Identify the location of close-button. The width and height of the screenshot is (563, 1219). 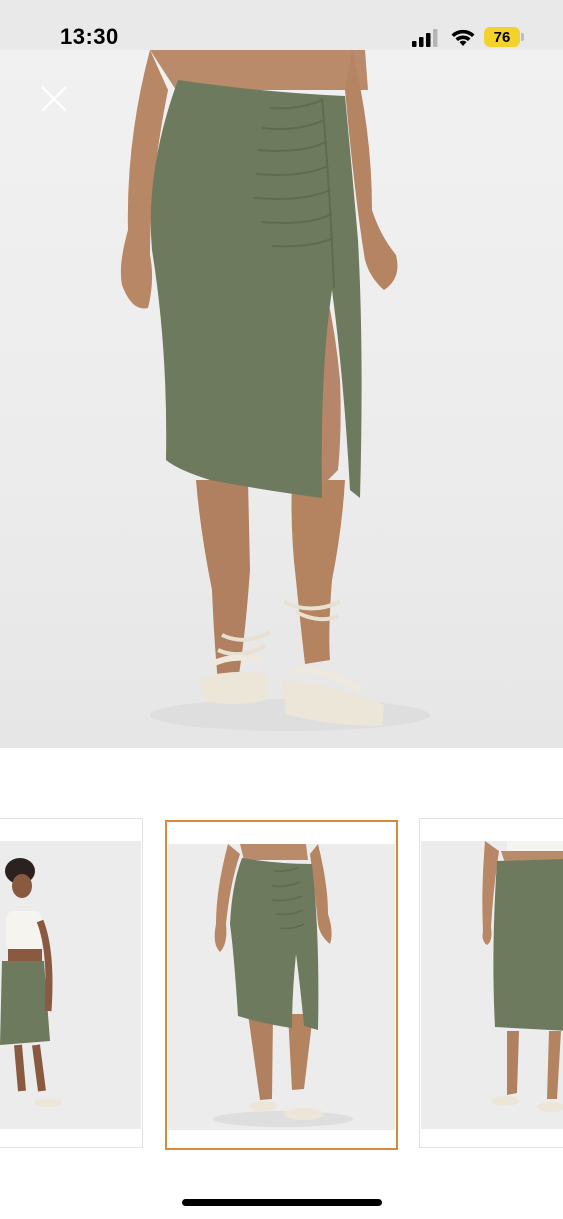
(54, 99).